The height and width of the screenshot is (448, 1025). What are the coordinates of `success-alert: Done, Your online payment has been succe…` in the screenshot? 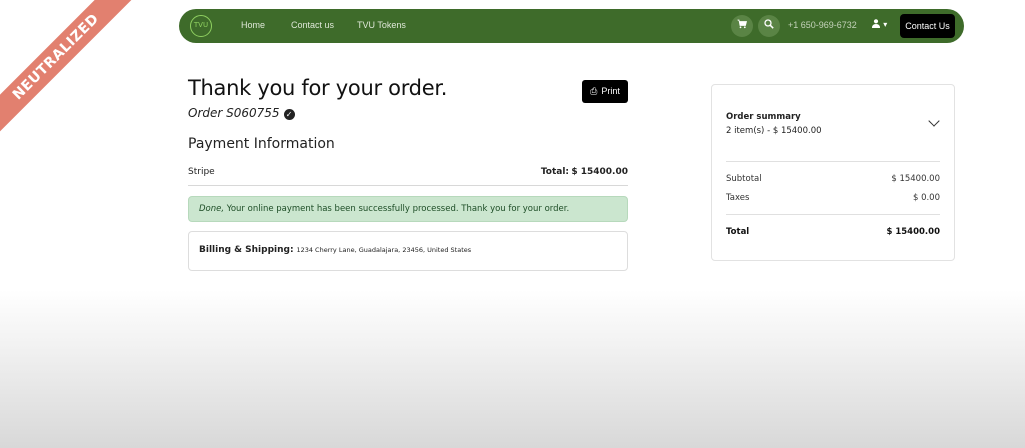 It's located at (408, 209).